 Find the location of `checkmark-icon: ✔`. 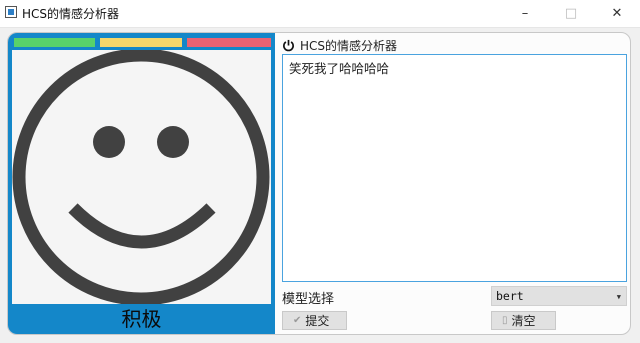

checkmark-icon: ✔ is located at coordinates (297, 320).